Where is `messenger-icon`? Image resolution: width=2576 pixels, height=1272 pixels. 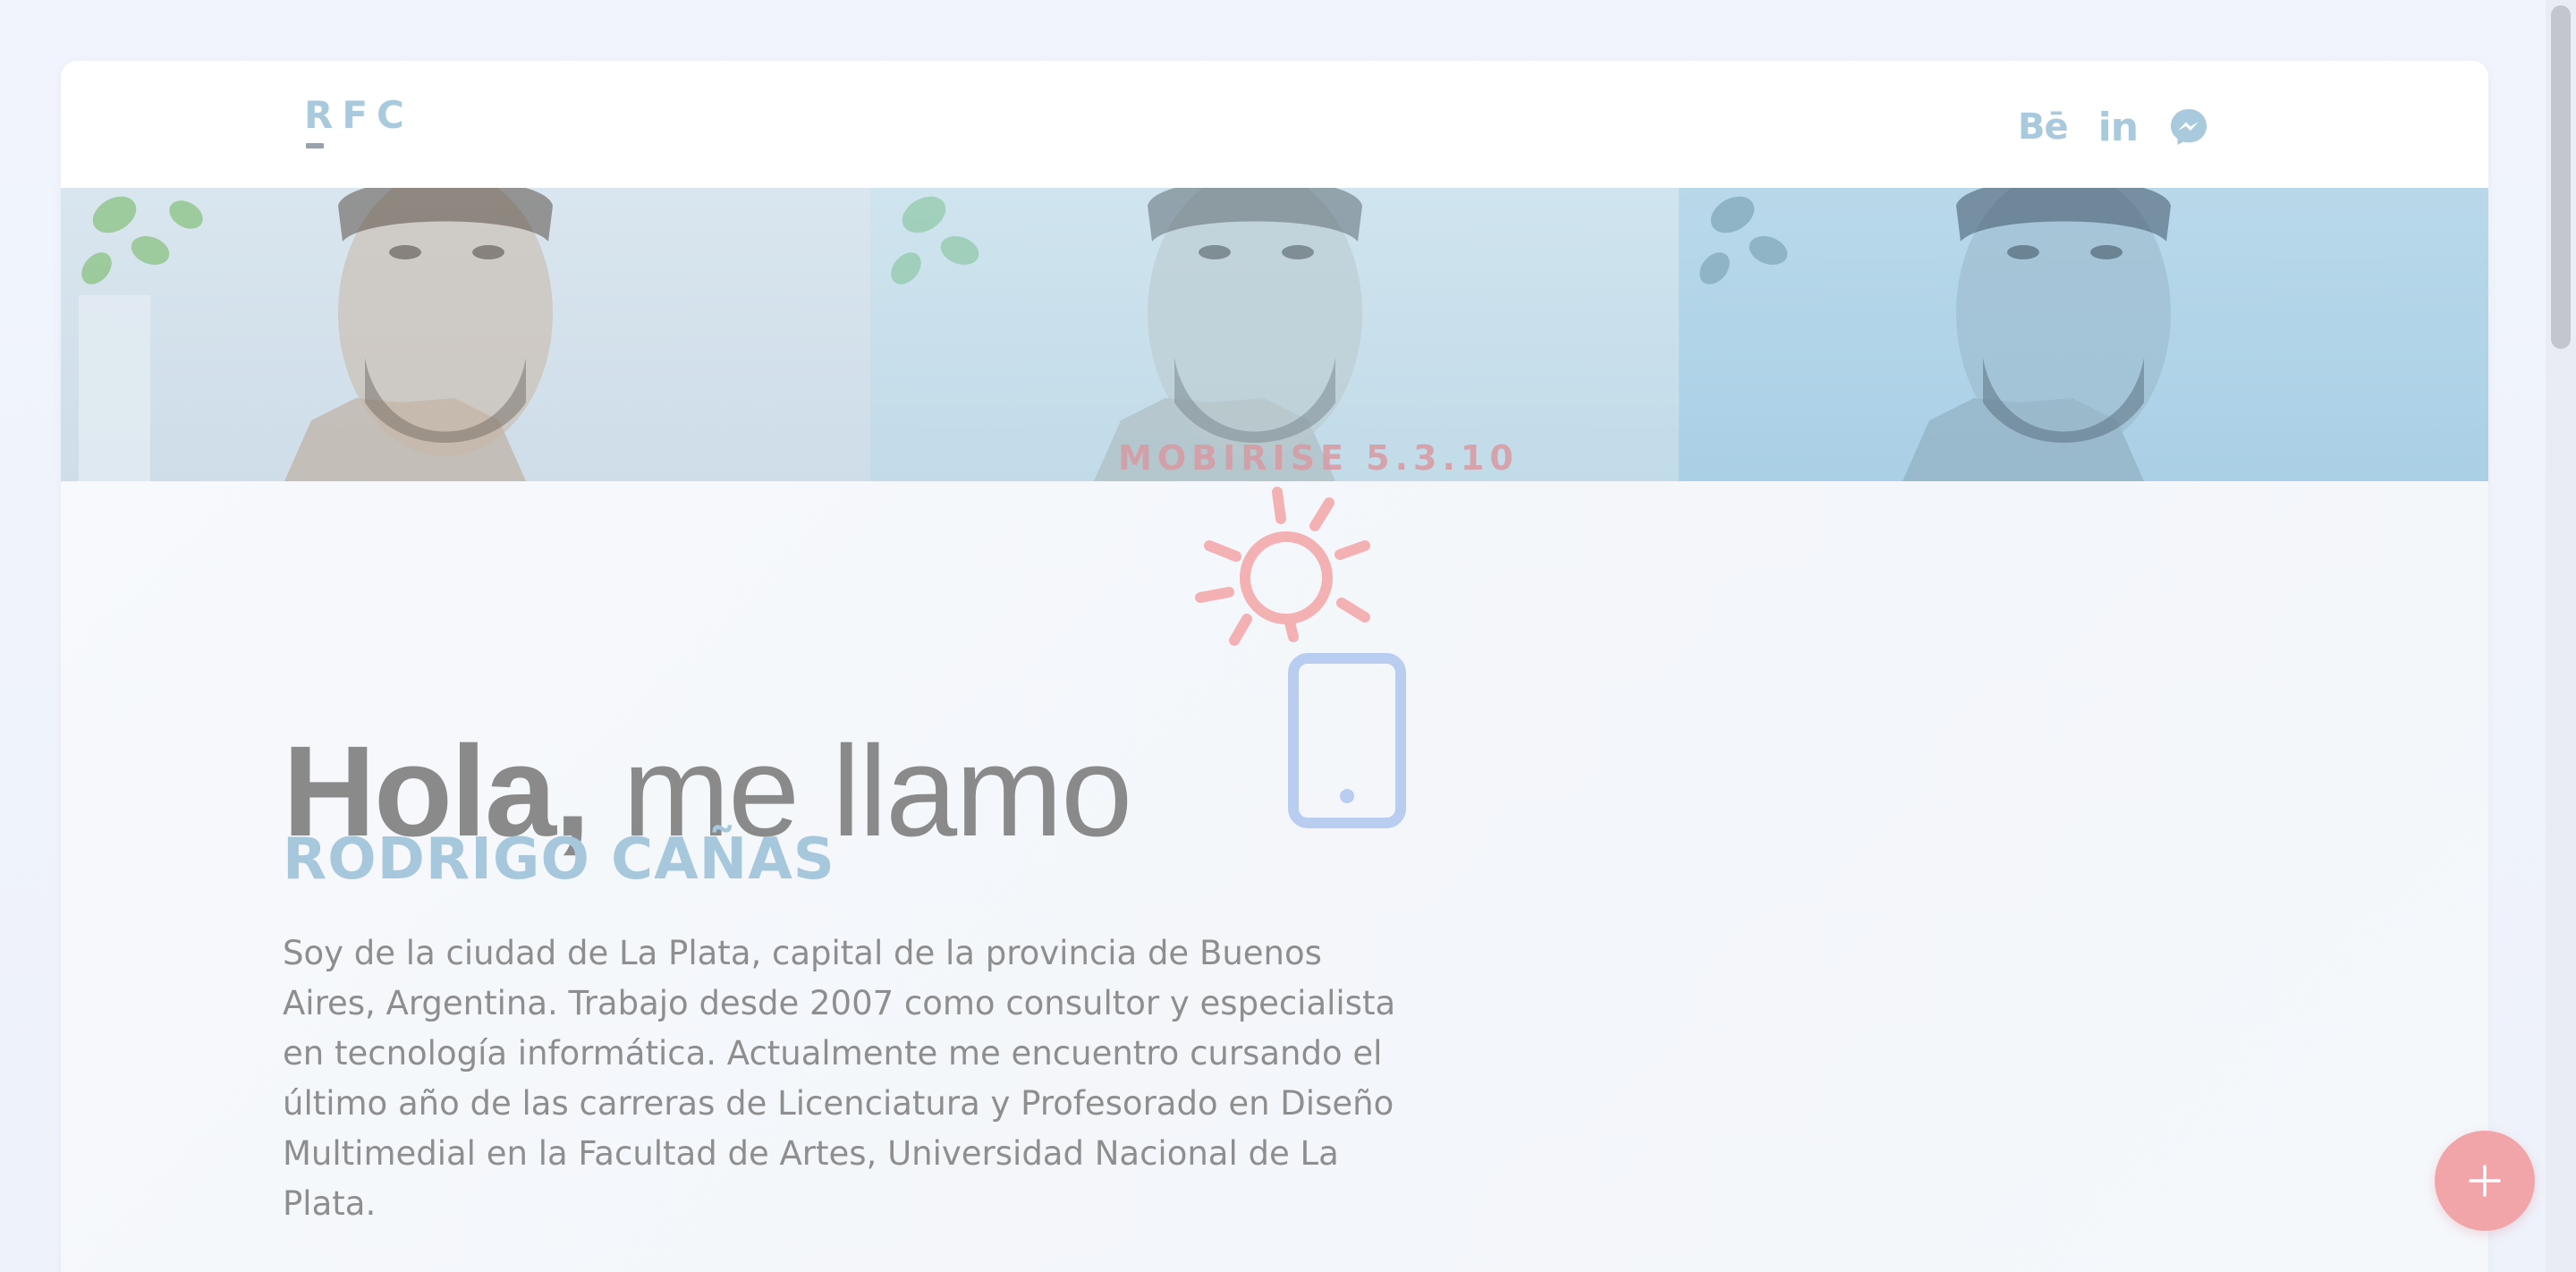
messenger-icon is located at coordinates (2188, 127).